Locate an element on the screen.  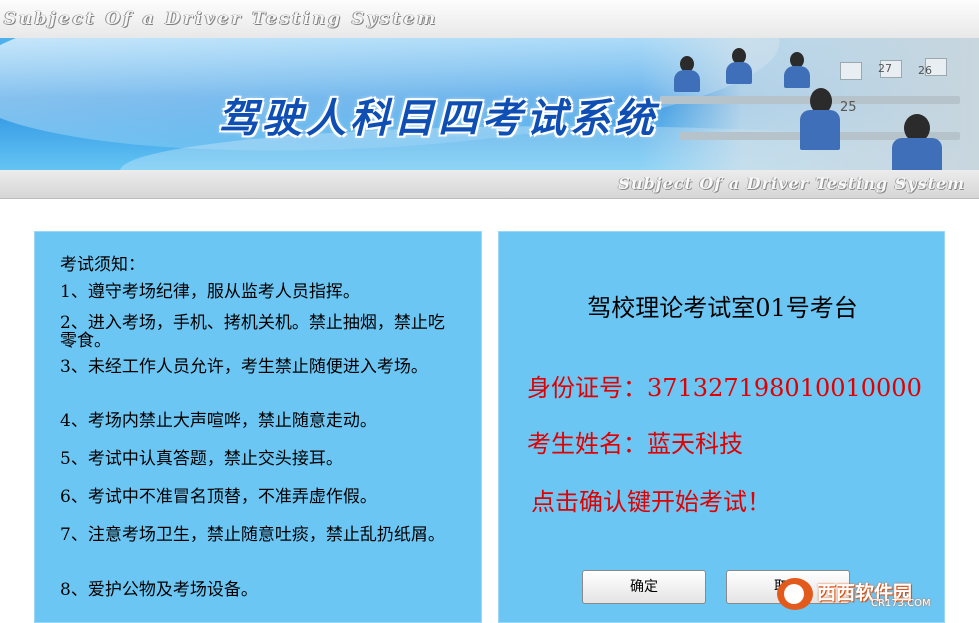
rule-item: 2、进入考场，手机、拷机关机。禁止抽烟，禁止吃零食。 is located at coordinates (252, 332).